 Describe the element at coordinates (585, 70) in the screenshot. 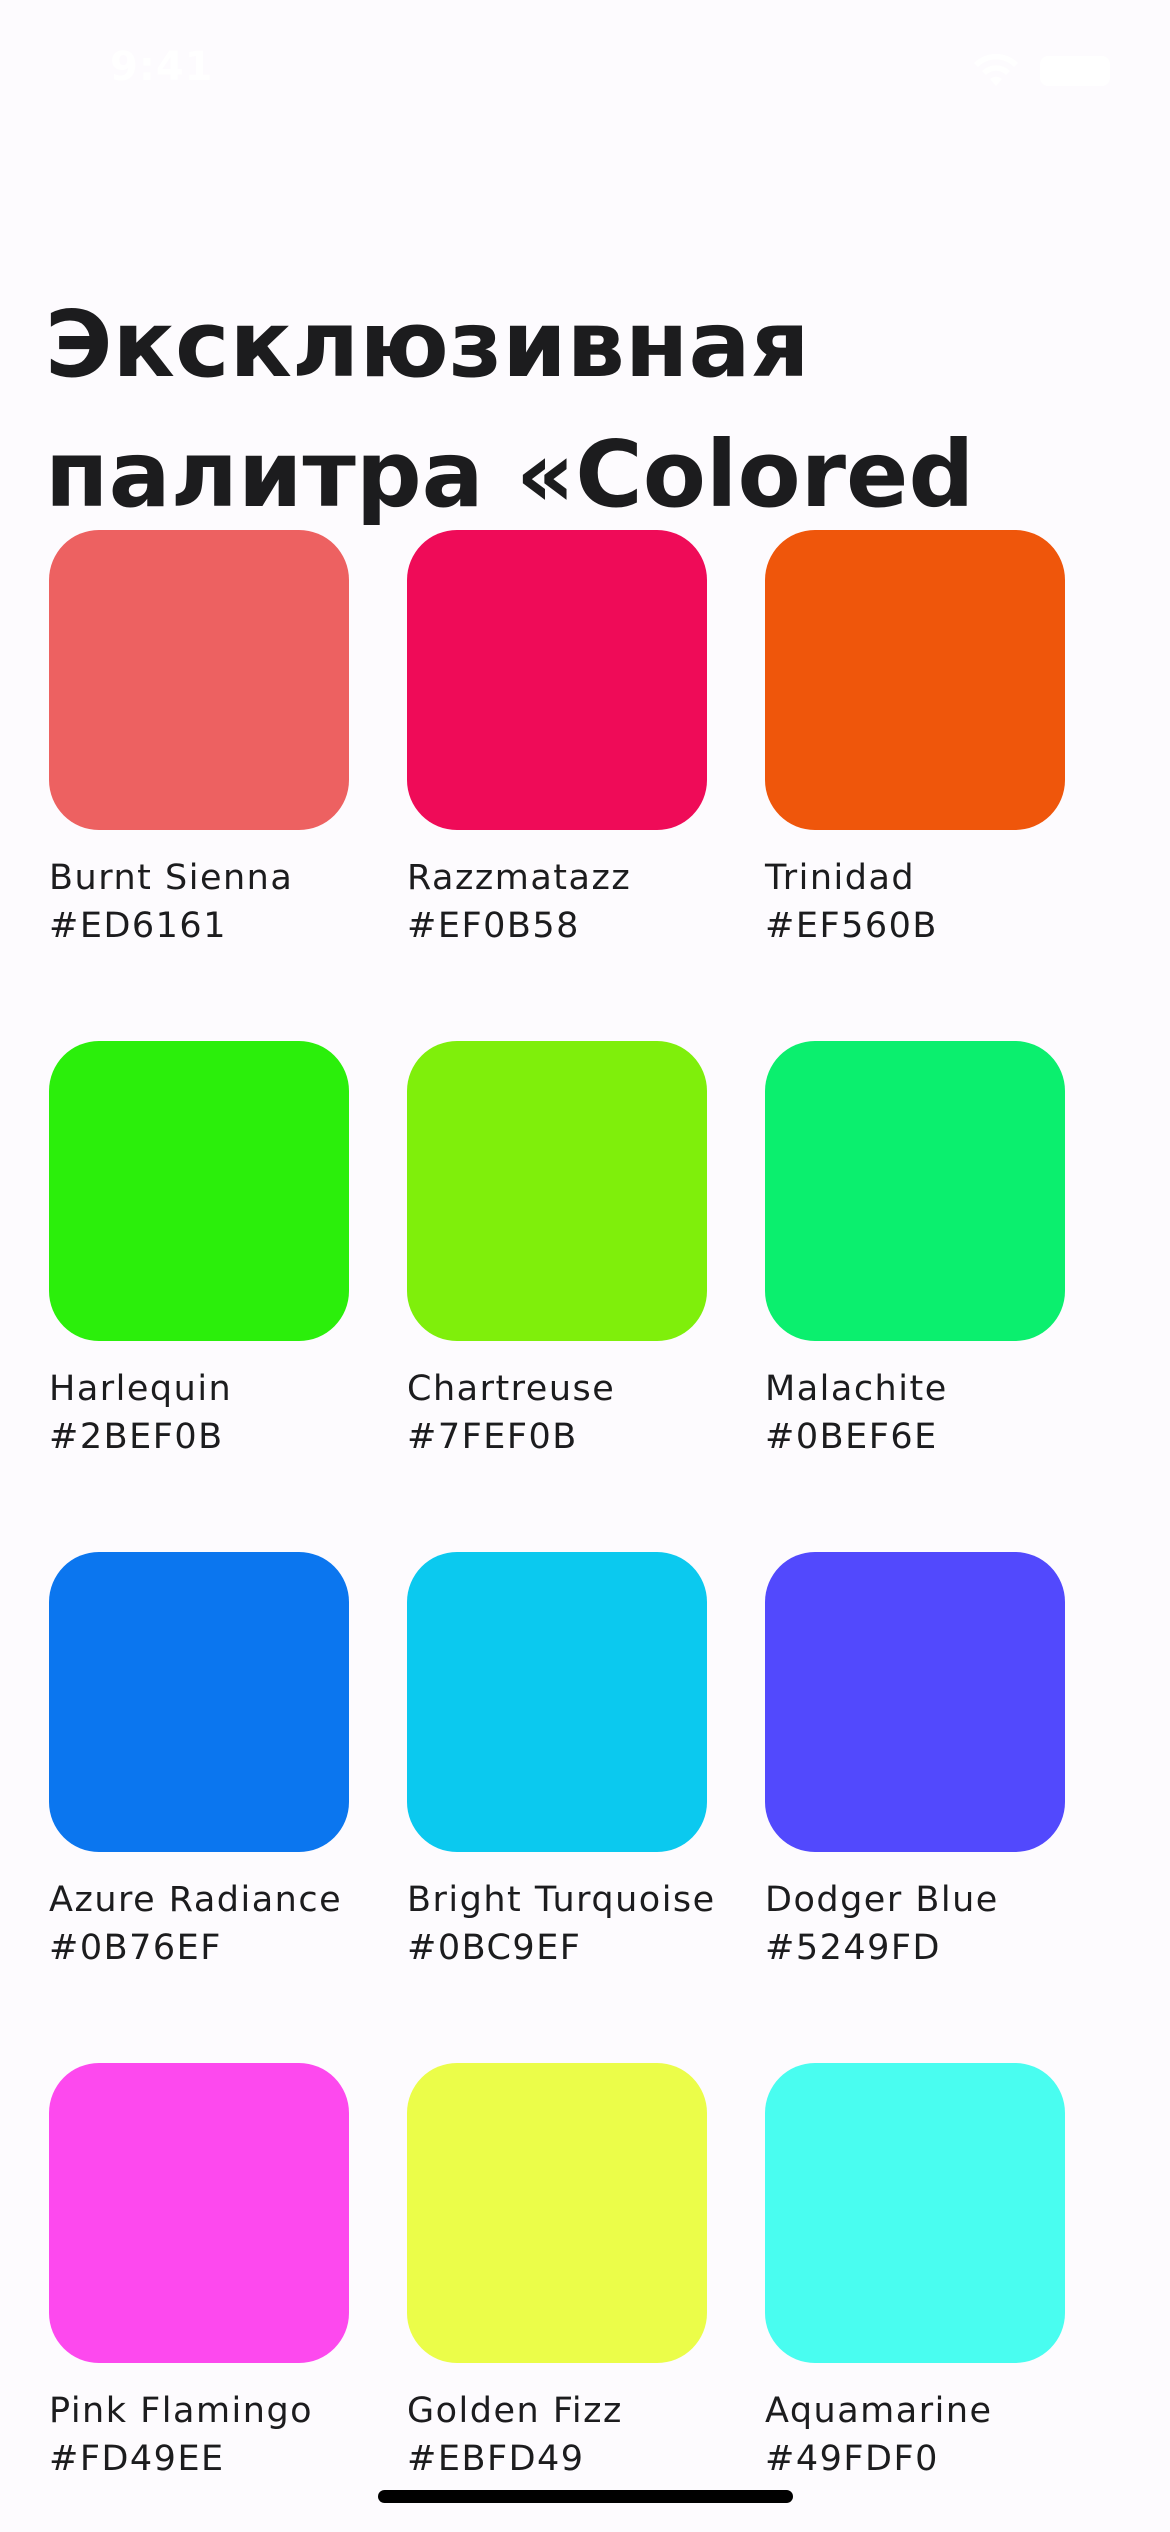

I see `status-bar: 9:41` at that location.